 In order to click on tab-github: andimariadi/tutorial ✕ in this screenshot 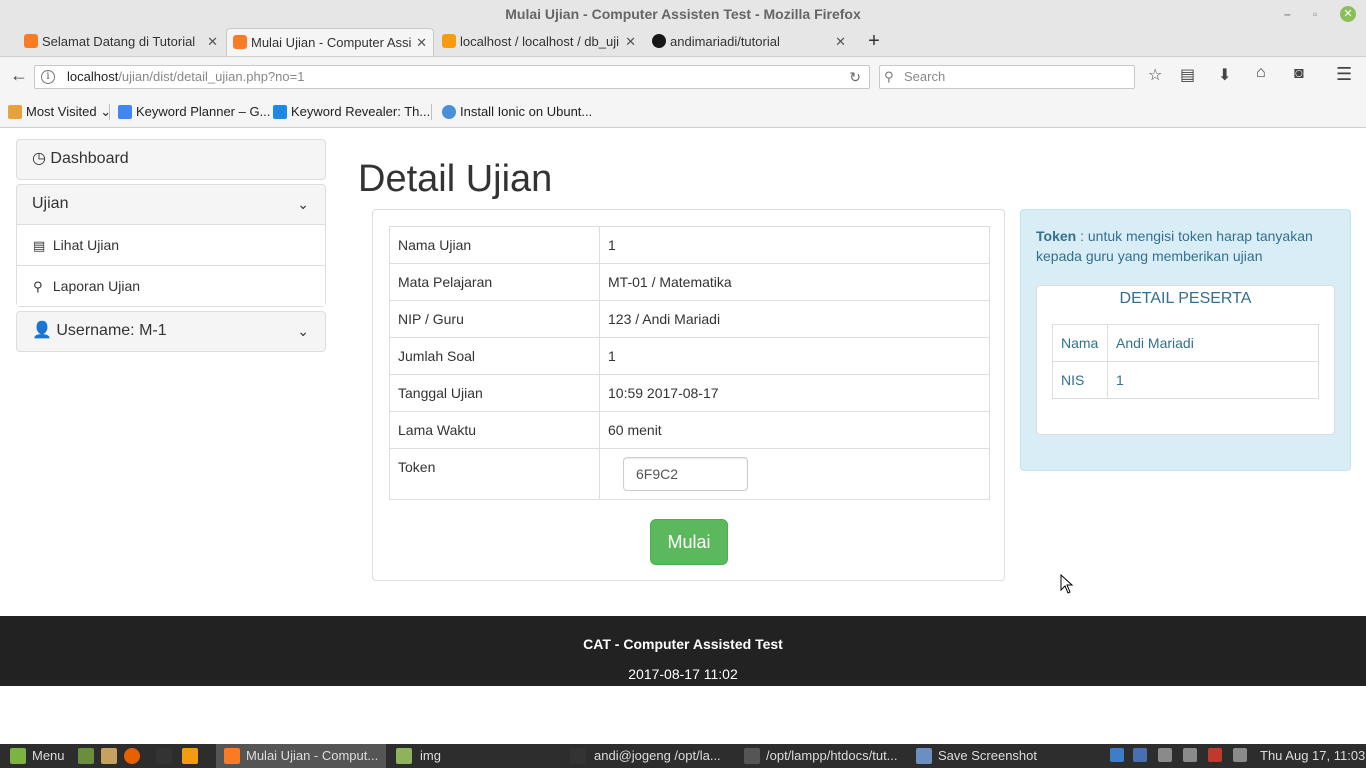, I will do `click(749, 42)`.